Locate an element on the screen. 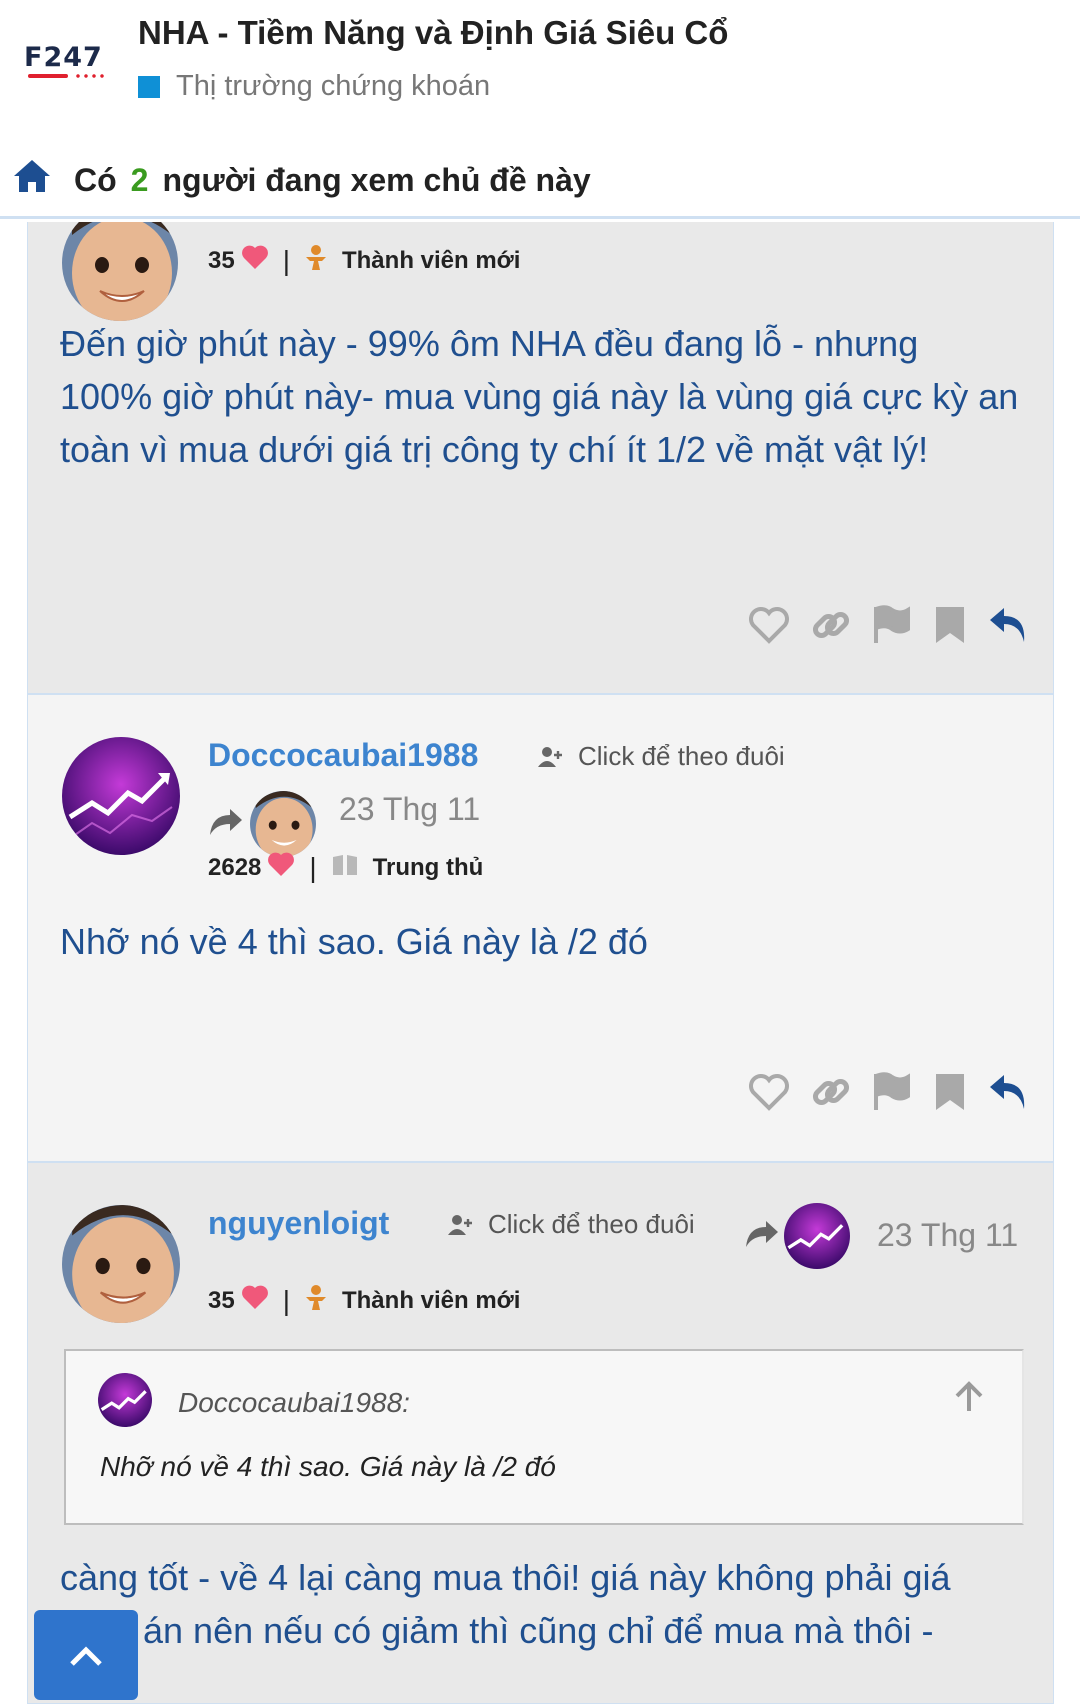 The height and width of the screenshot is (1704, 1080). logo-dots is located at coordinates (89, 76).